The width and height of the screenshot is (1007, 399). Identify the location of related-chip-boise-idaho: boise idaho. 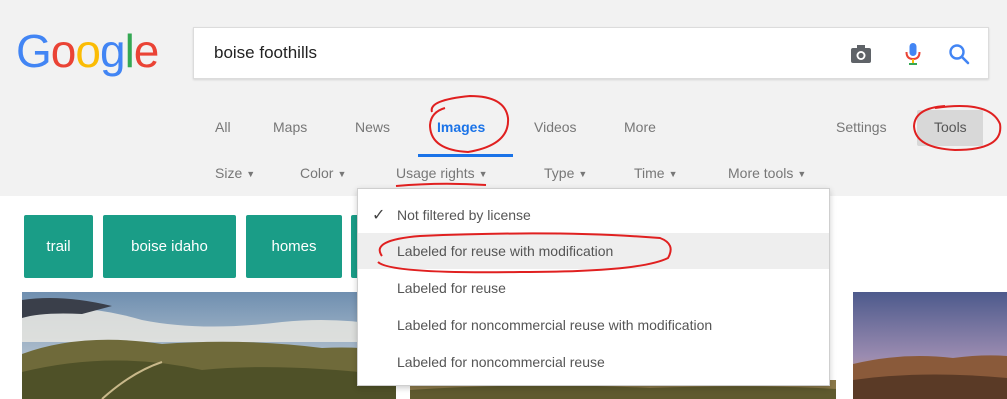
(169, 246).